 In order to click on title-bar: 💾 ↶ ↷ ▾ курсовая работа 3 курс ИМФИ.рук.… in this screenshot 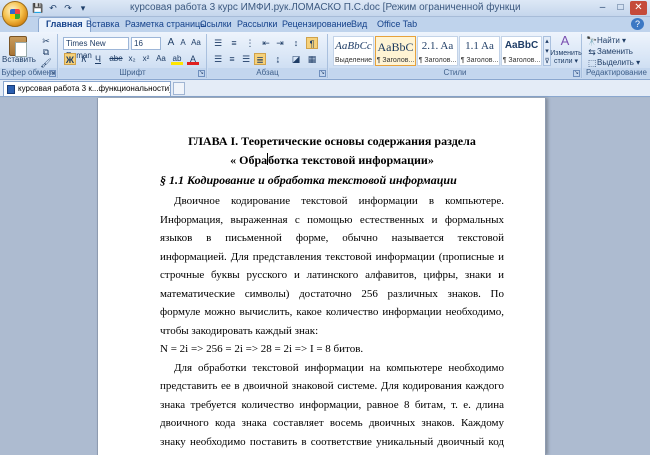, I will do `click(325, 13)`.